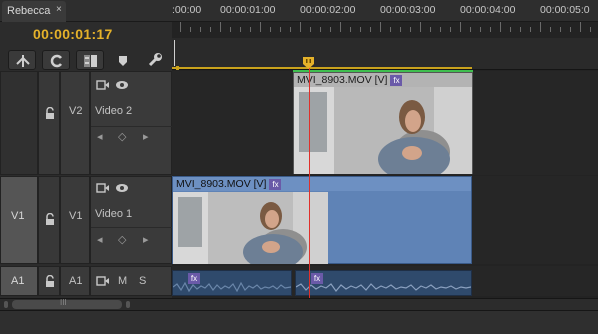  What do you see at coordinates (34, 11) in the screenshot?
I see `tab-rebecca: Rebecca ×` at bounding box center [34, 11].